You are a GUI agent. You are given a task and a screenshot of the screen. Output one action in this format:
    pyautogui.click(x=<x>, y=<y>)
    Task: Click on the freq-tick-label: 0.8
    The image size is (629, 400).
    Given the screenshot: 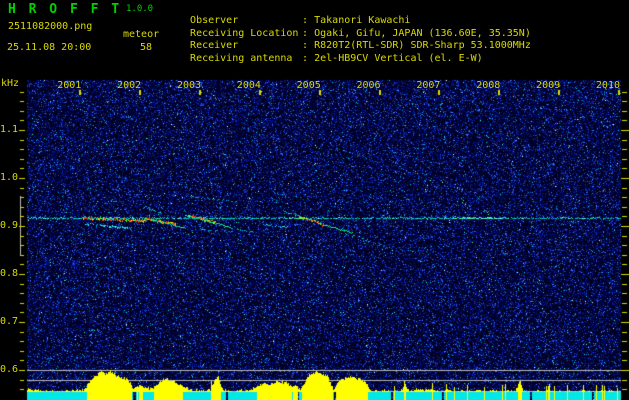 What is the action you would take?
    pyautogui.click(x=9, y=273)
    